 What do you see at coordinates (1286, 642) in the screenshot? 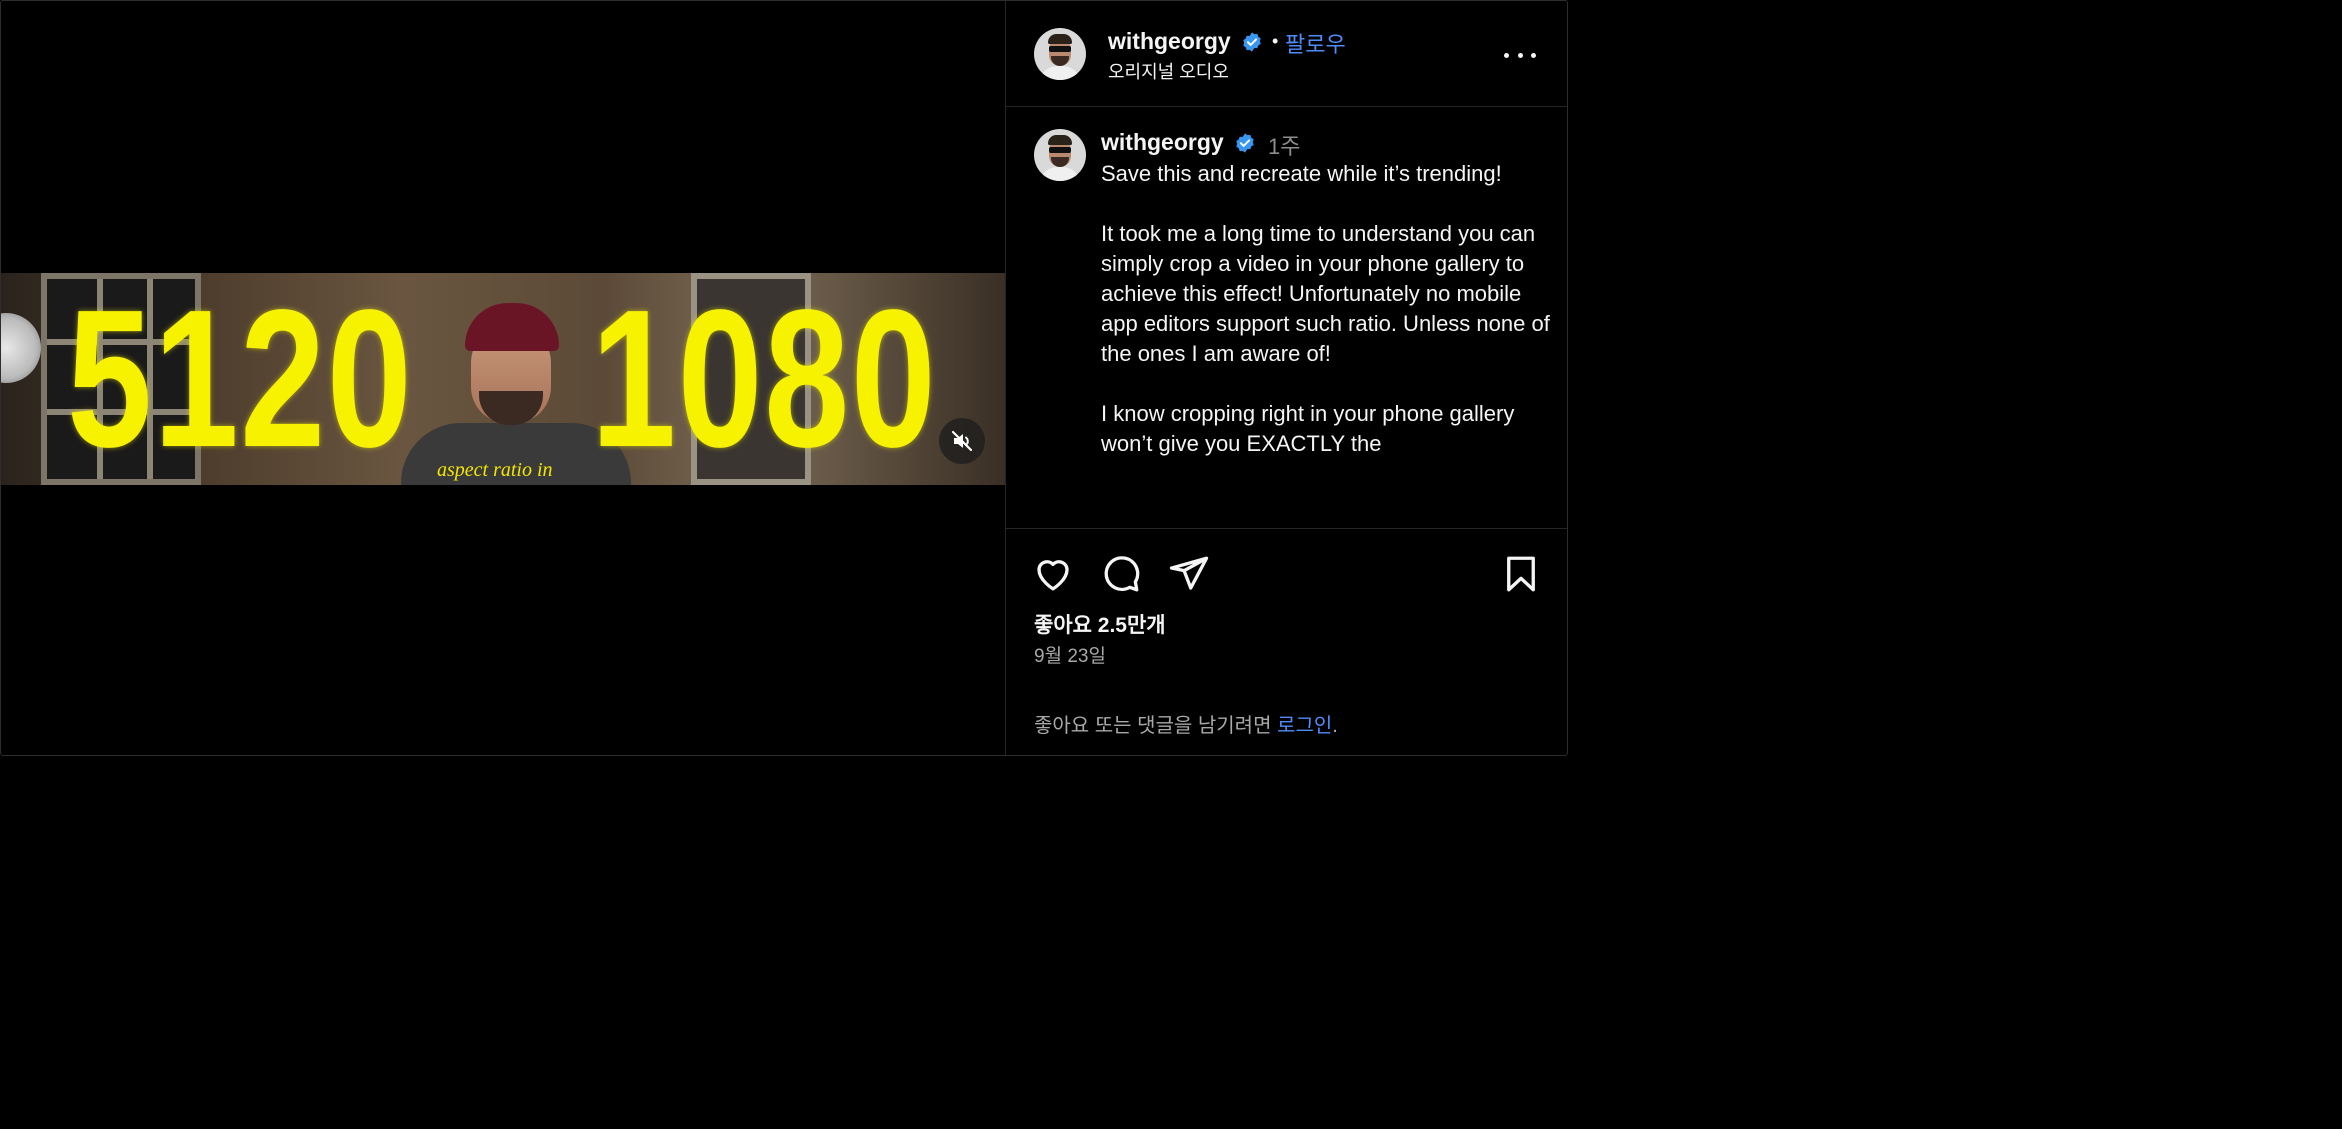
I see `action-bar: 좋아요 2.5만개 9월 23일 좋아요 또는 댓글을 남기려면 로그인.` at bounding box center [1286, 642].